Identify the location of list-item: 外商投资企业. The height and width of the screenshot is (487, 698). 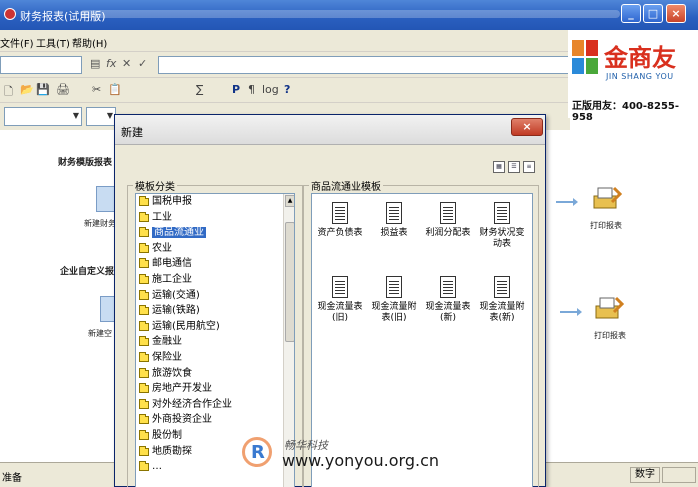
(215, 420).